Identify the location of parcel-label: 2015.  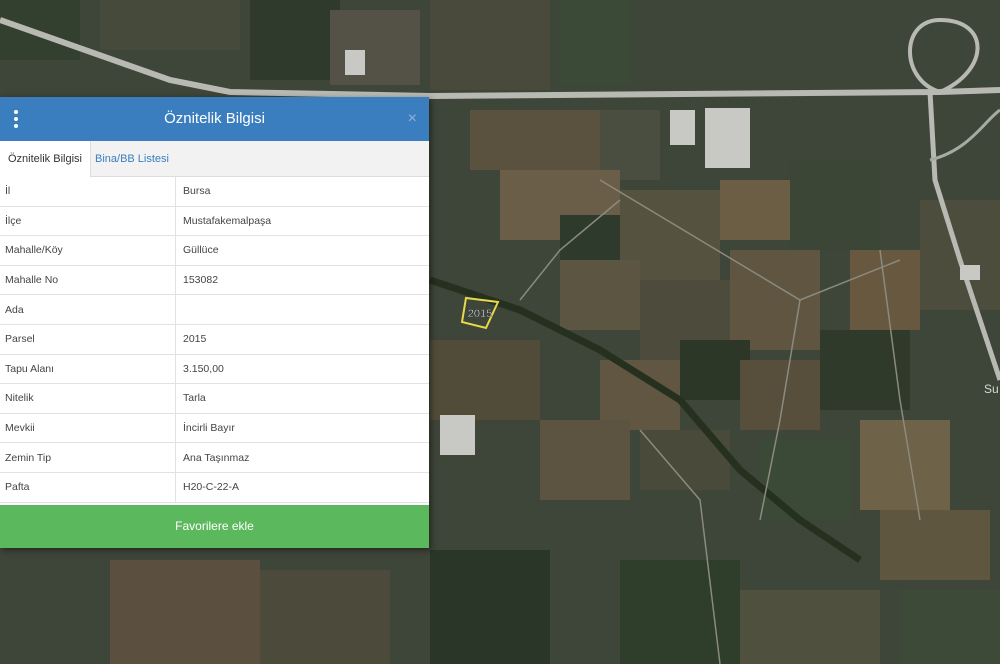
(480, 314).